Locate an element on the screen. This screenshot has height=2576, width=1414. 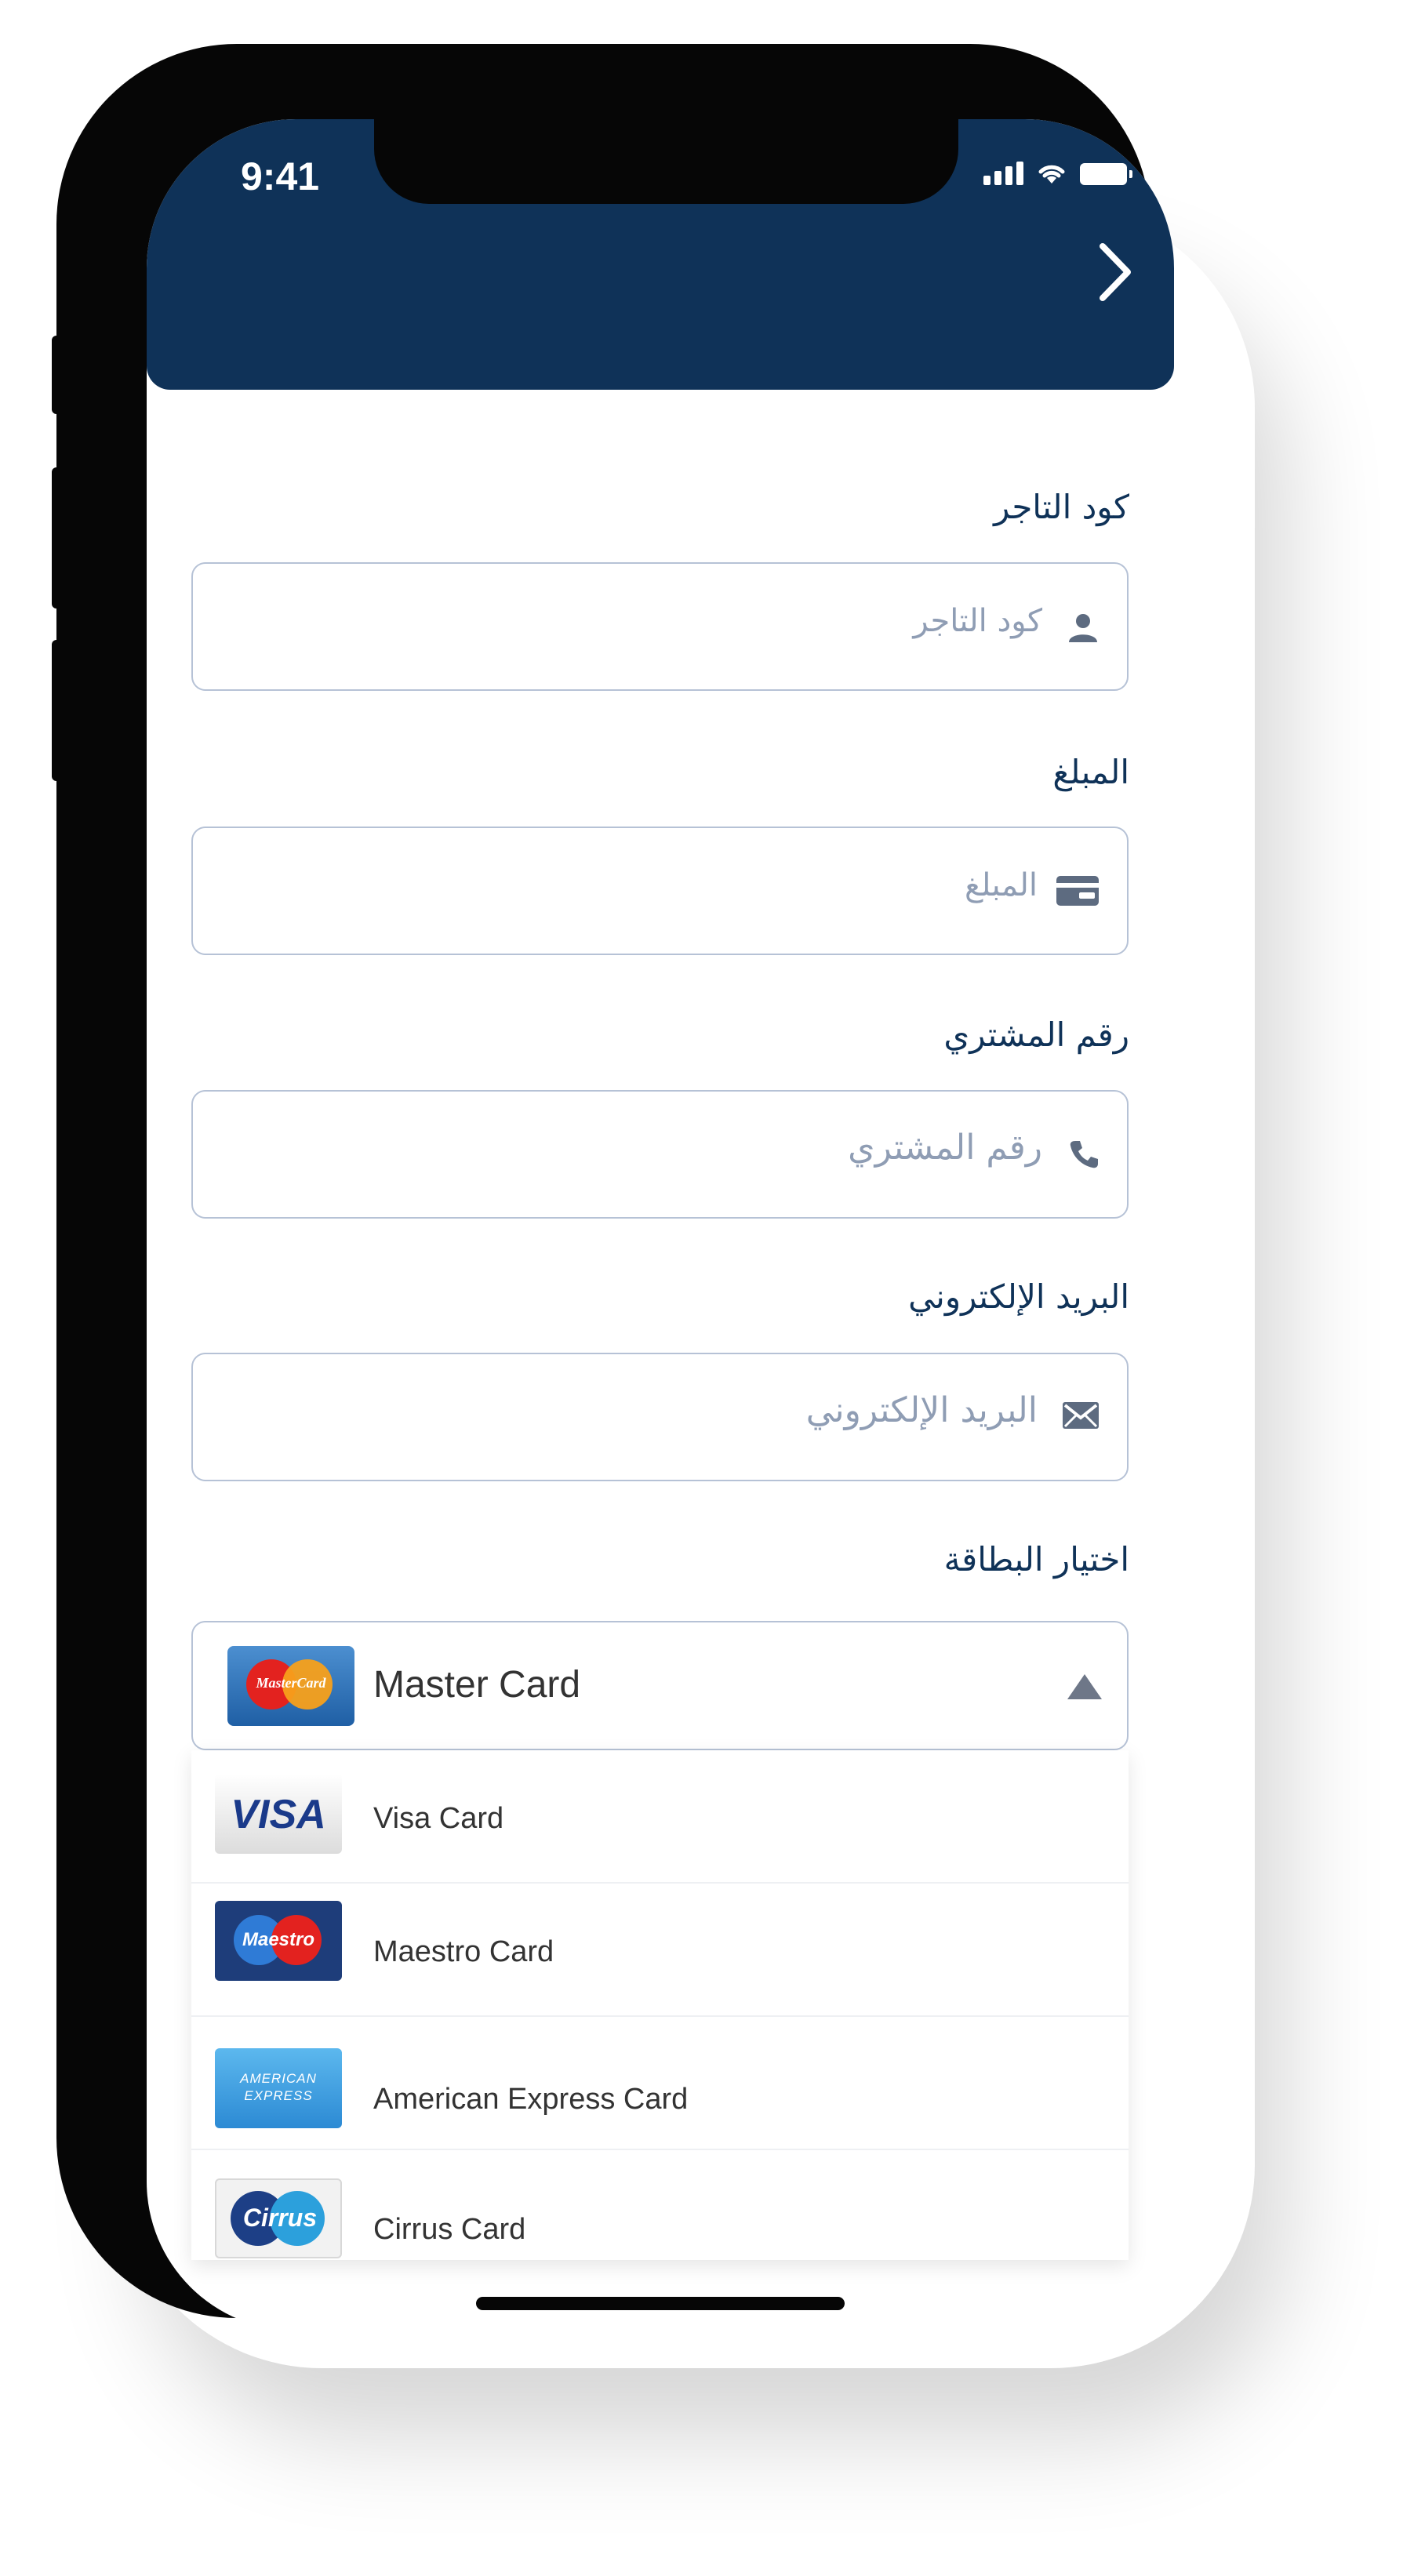
signal-icon is located at coordinates (1003, 173).